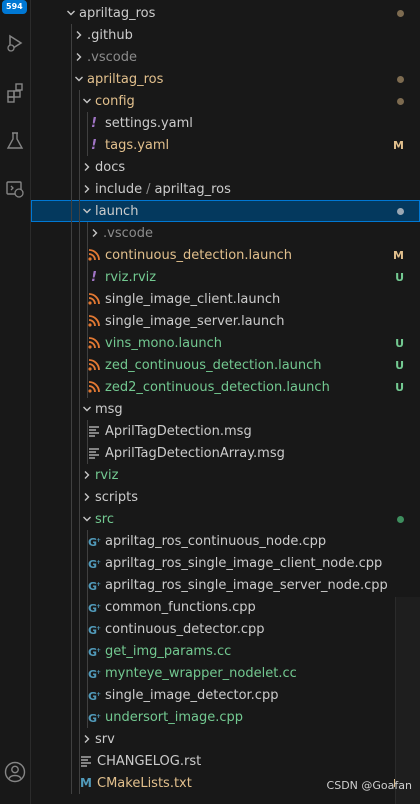 Image resolution: width=420 pixels, height=804 pixels. I want to click on file-item-mynteye-wrapper-nodelet-cc: G+mynteye_wrapper_nodelet.ccU, so click(225, 673).